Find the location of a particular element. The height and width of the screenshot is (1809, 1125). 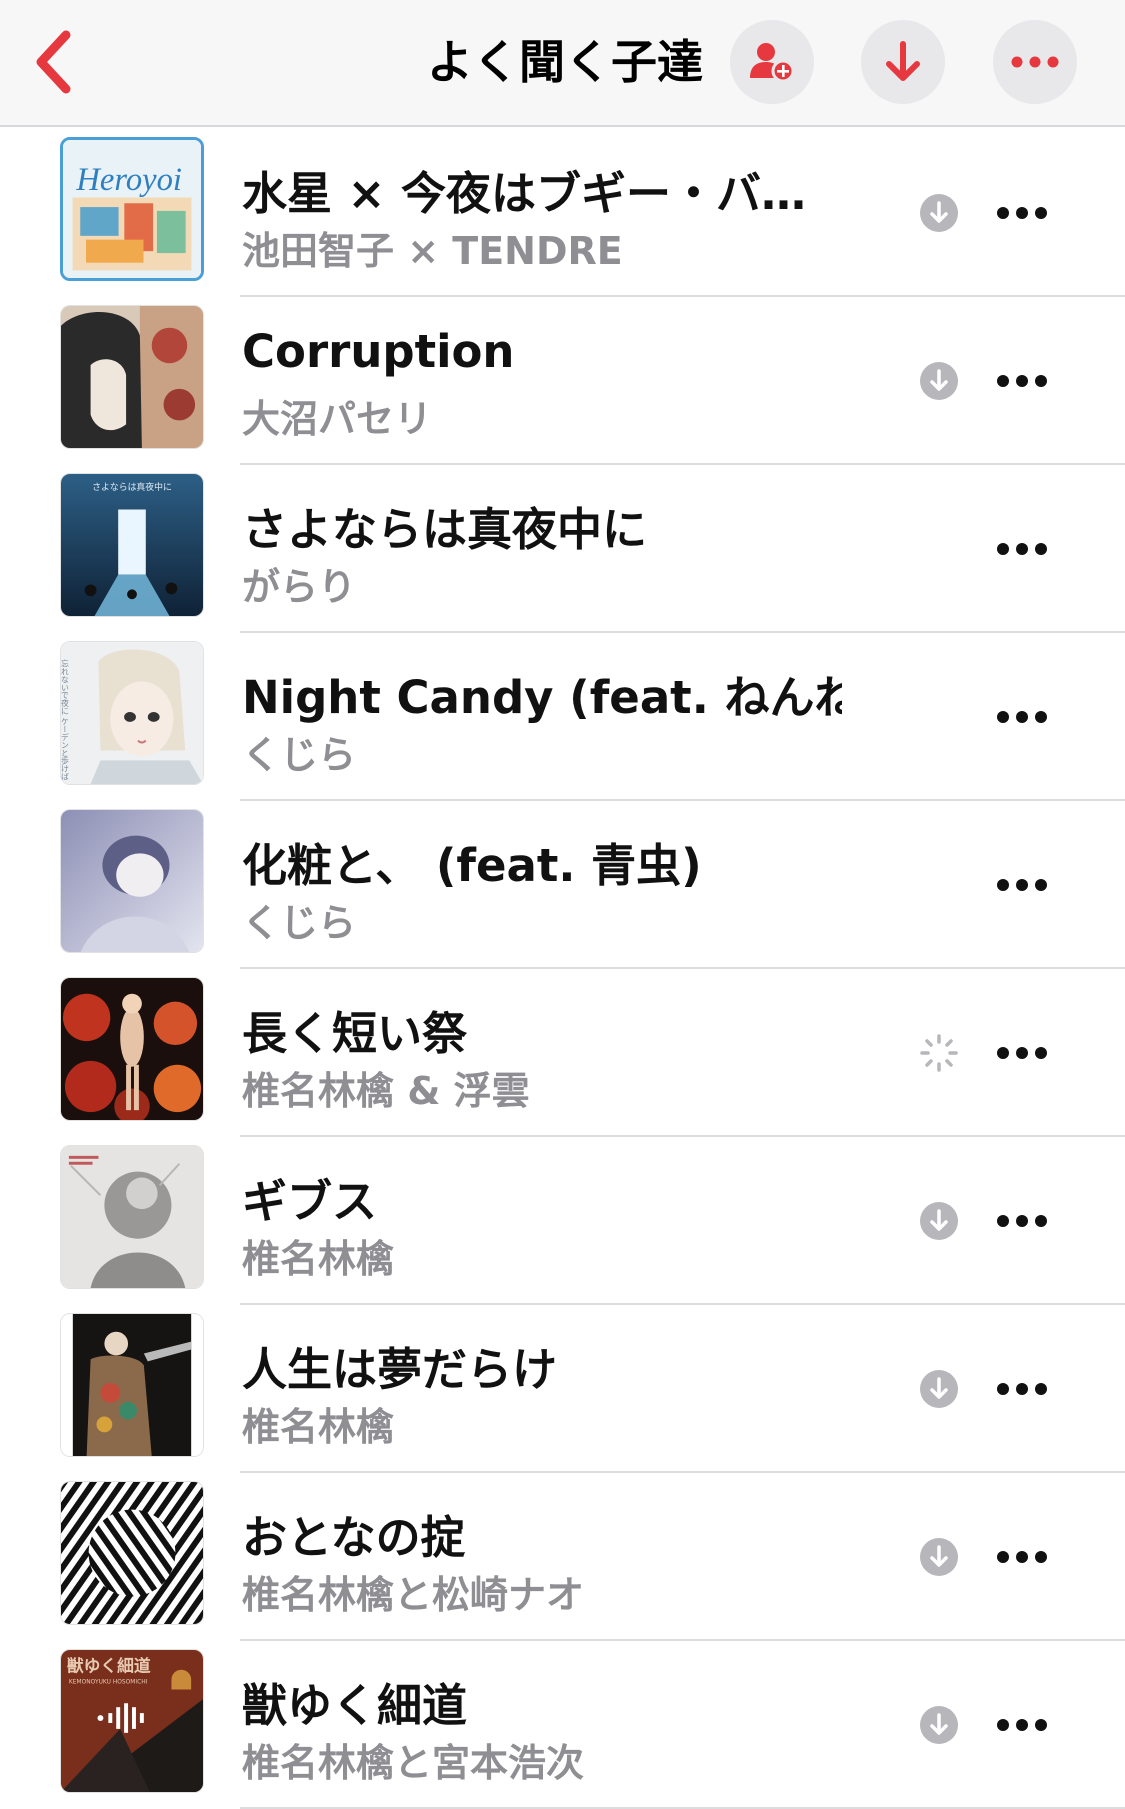

back-button is located at coordinates (54, 62).